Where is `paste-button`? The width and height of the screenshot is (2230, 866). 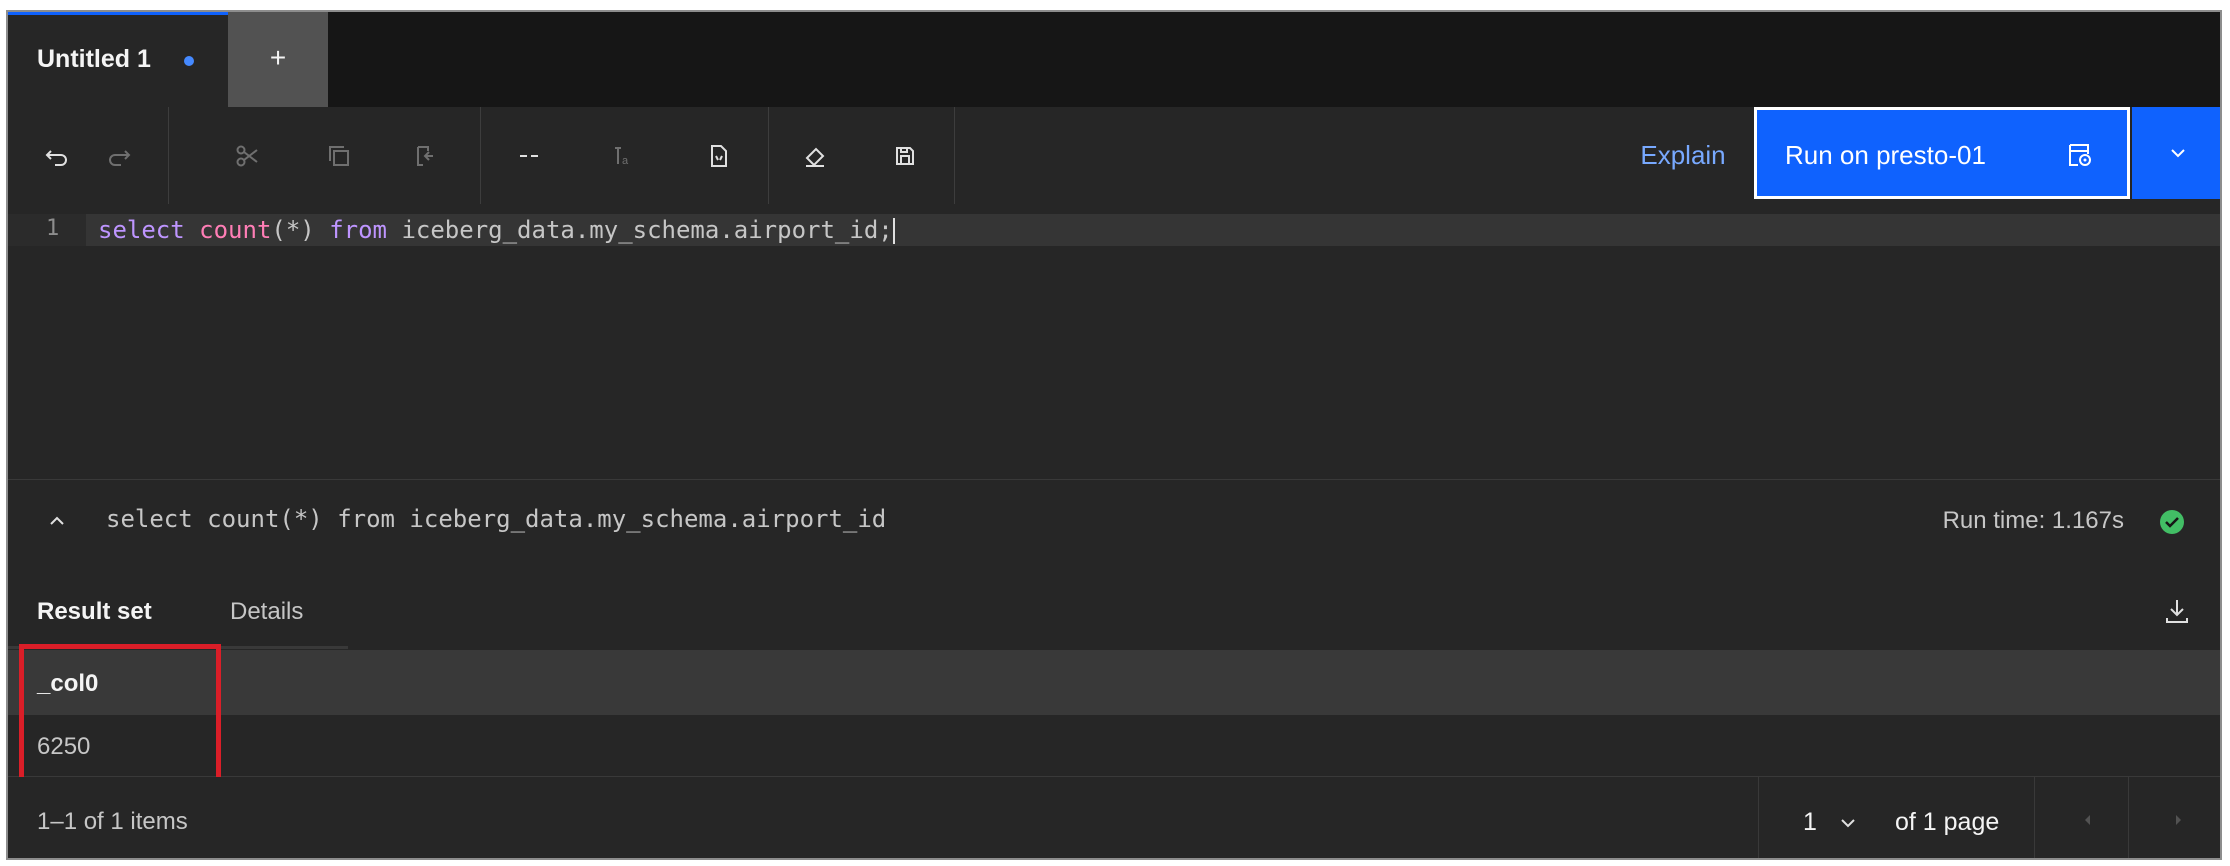
paste-button is located at coordinates (425, 155).